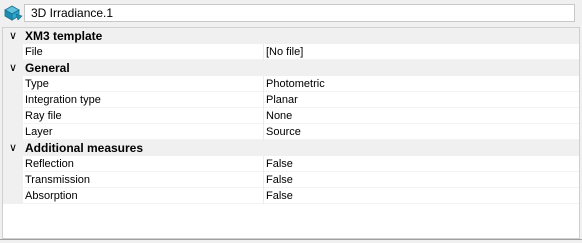  Describe the element at coordinates (57, 180) in the screenshot. I see `property-name: Transmission` at that location.